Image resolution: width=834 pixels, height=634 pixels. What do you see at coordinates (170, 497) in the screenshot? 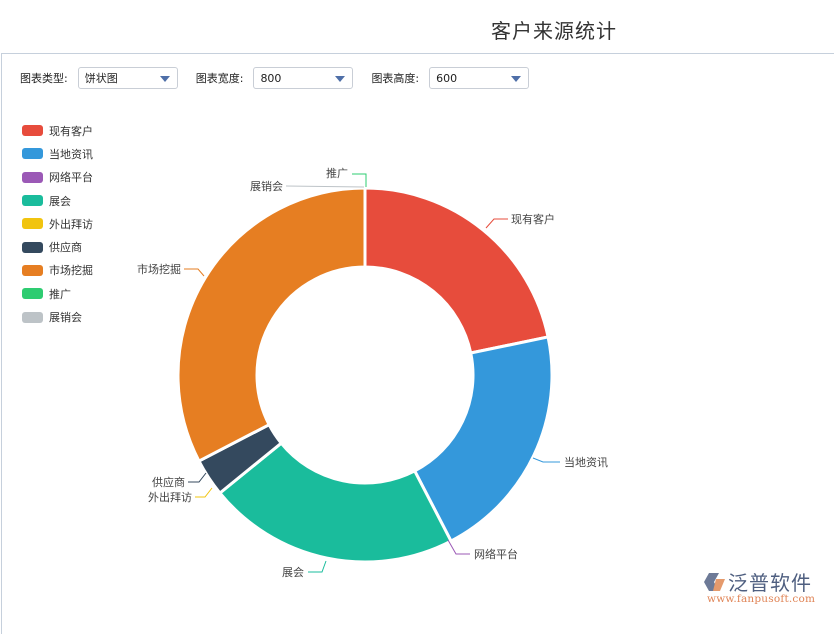
I see `slice-label-4: 外出拜访` at bounding box center [170, 497].